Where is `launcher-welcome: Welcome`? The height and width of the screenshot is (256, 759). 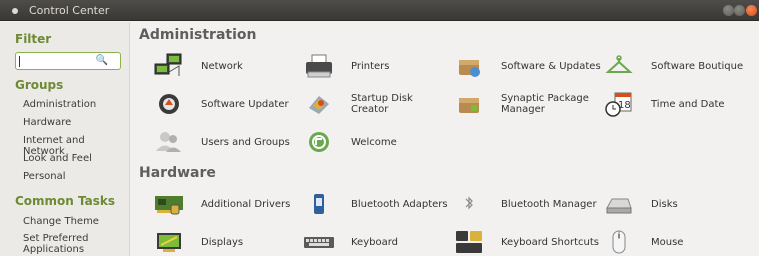
launcher-welcome: Welcome is located at coordinates (376, 142).